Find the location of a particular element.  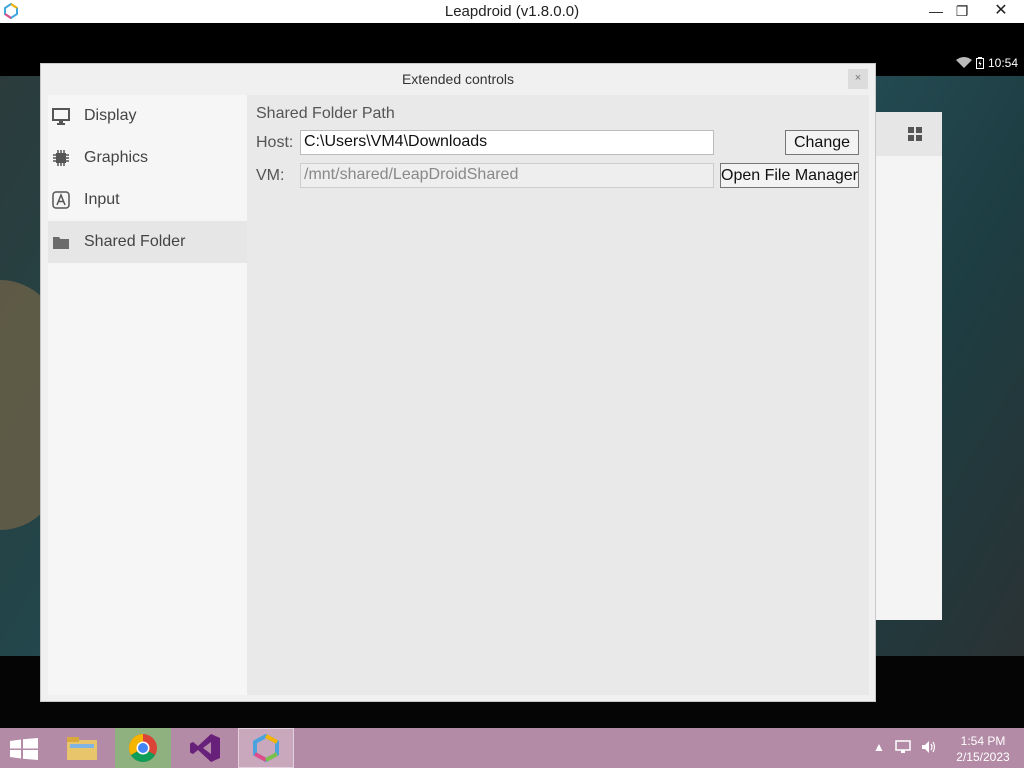

battery-icon is located at coordinates (979, 63).